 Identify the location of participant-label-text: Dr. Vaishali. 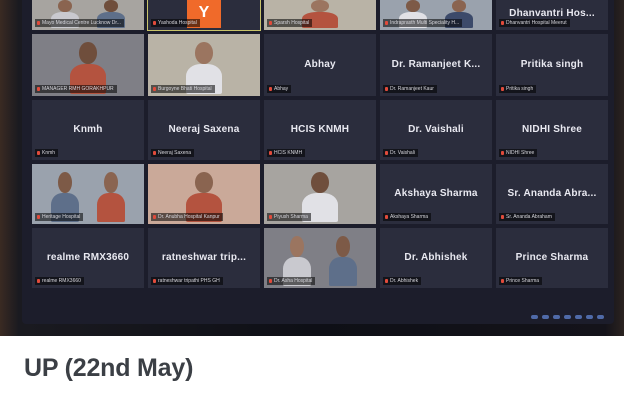
(402, 153).